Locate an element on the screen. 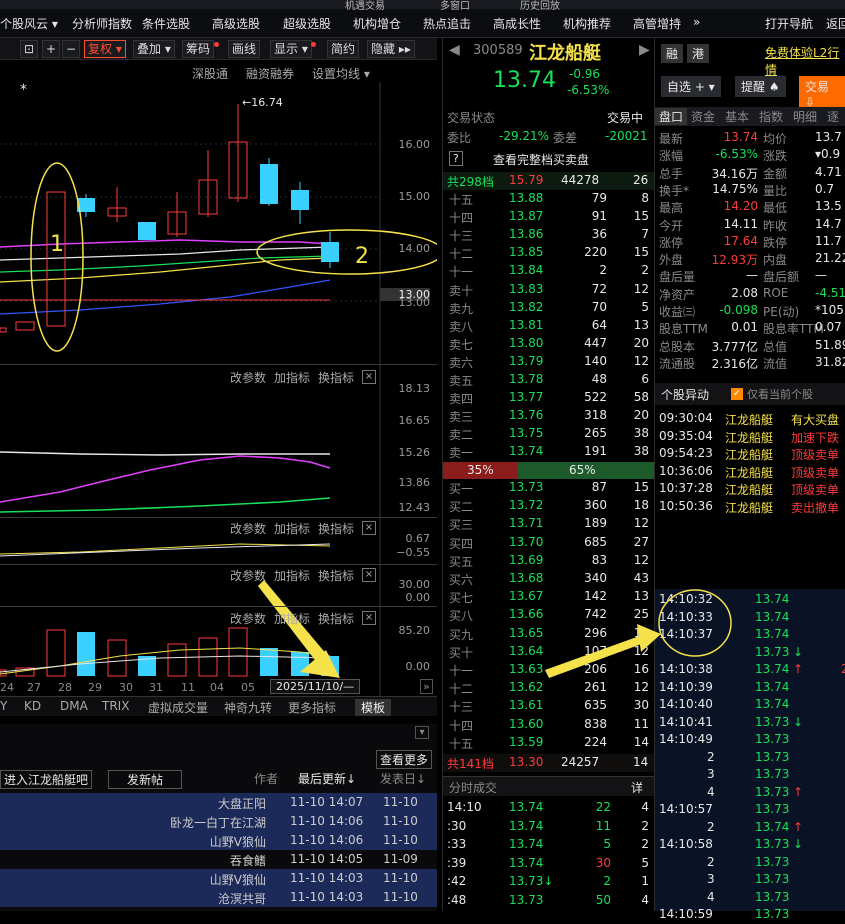 The width and height of the screenshot is (845, 924). nav-more-icon: » is located at coordinates (696, 22).